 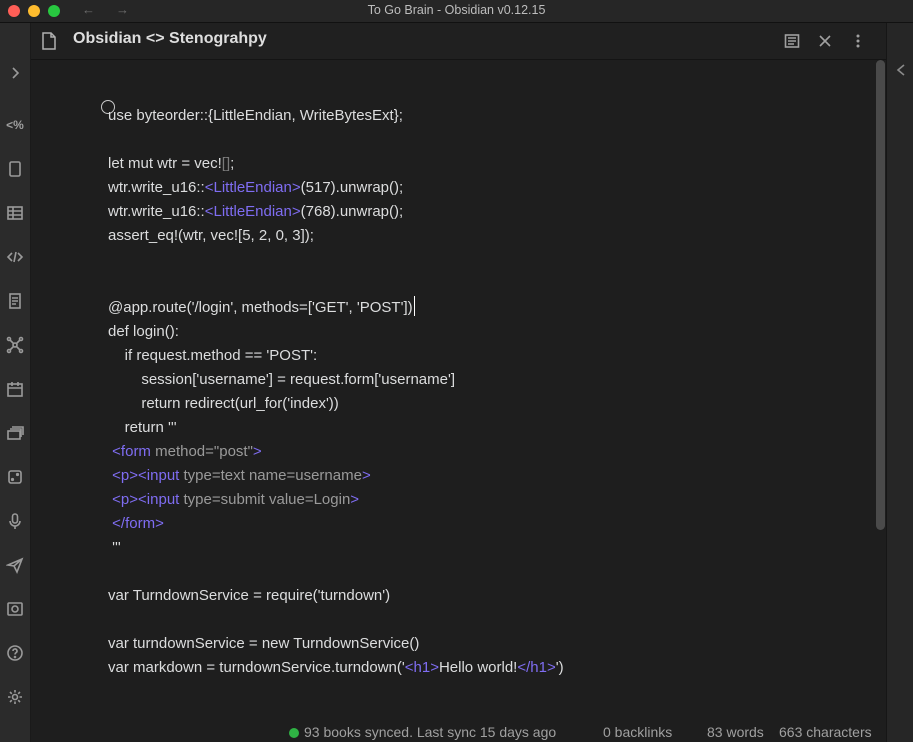 I want to click on word-count: 83 words, so click(x=735, y=732).